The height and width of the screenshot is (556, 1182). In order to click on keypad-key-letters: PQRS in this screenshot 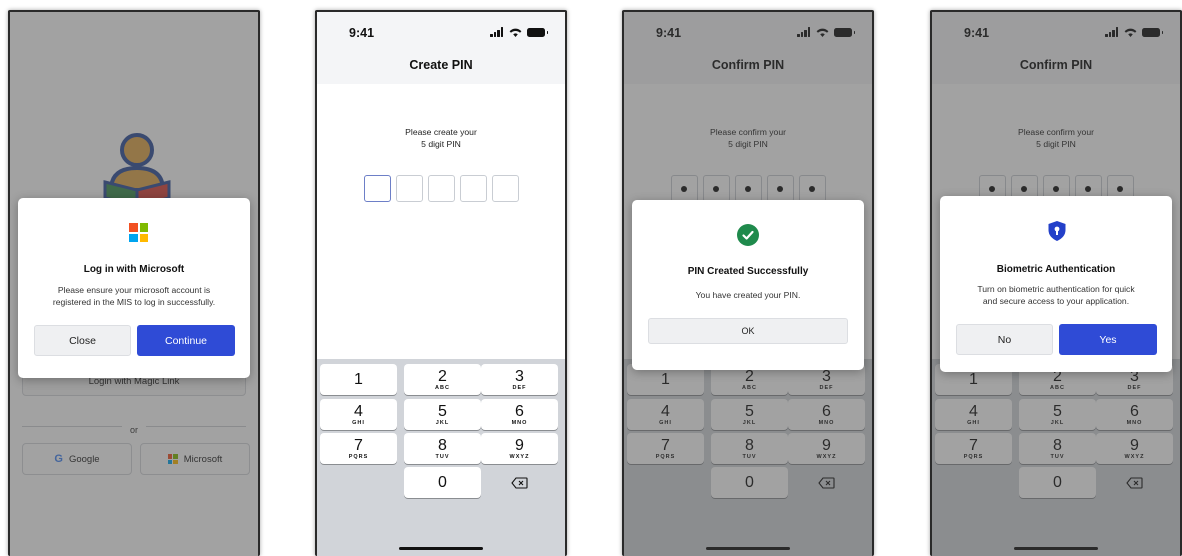, I will do `click(358, 457)`.